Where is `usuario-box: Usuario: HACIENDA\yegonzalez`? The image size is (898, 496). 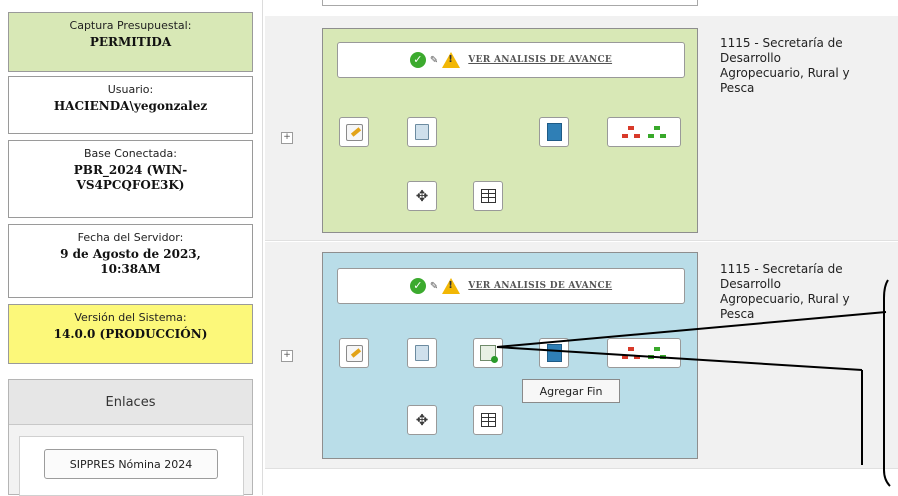
usuario-box: Usuario: HACIENDA\yegonzalez is located at coordinates (130, 105).